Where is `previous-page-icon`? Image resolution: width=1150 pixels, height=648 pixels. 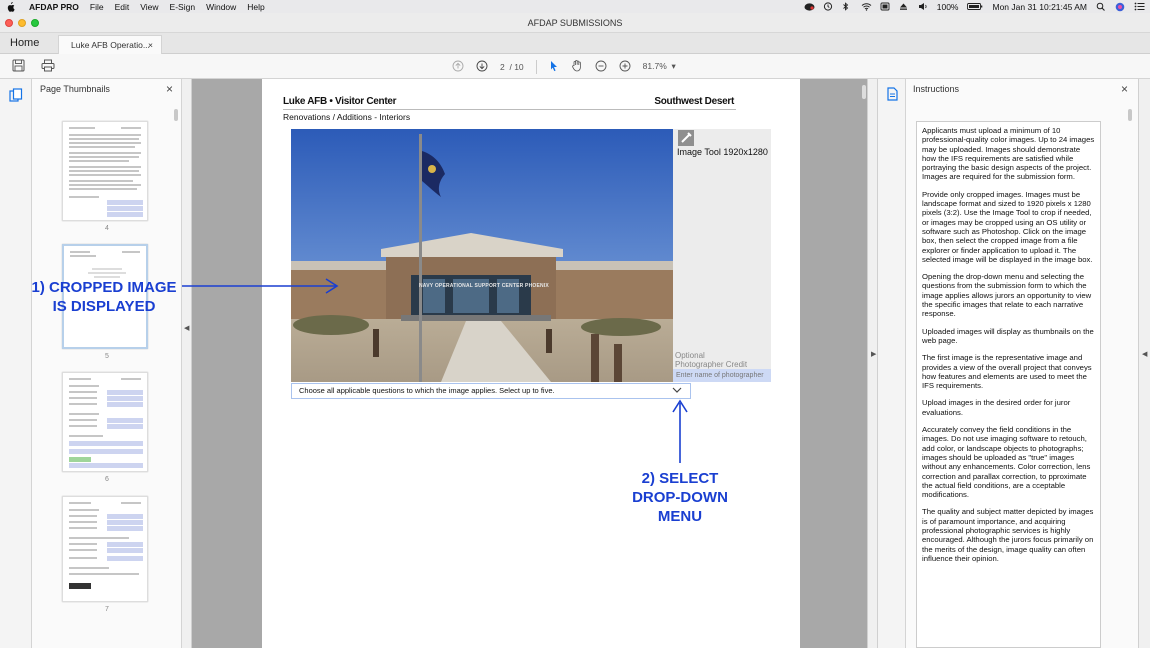 previous-page-icon is located at coordinates (458, 67).